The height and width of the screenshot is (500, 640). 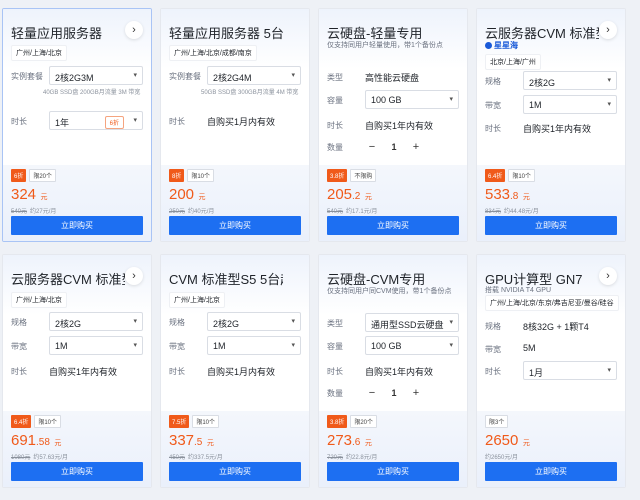 I want to click on price: 200 元, so click(x=187, y=195).